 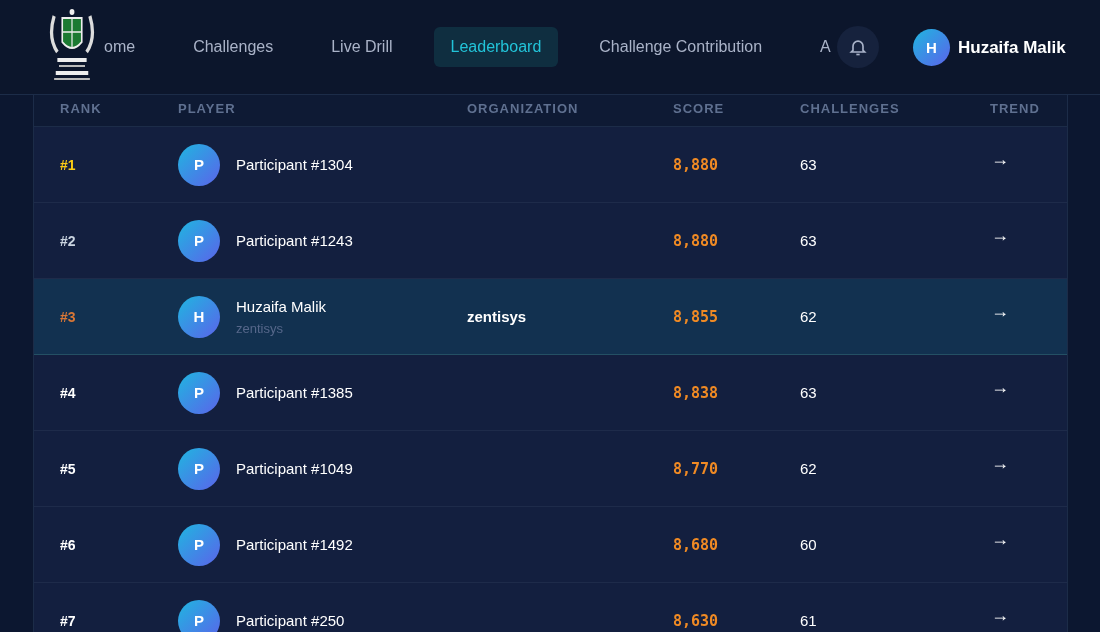 I want to click on column-header: ORGANIZATION, so click(x=523, y=107).